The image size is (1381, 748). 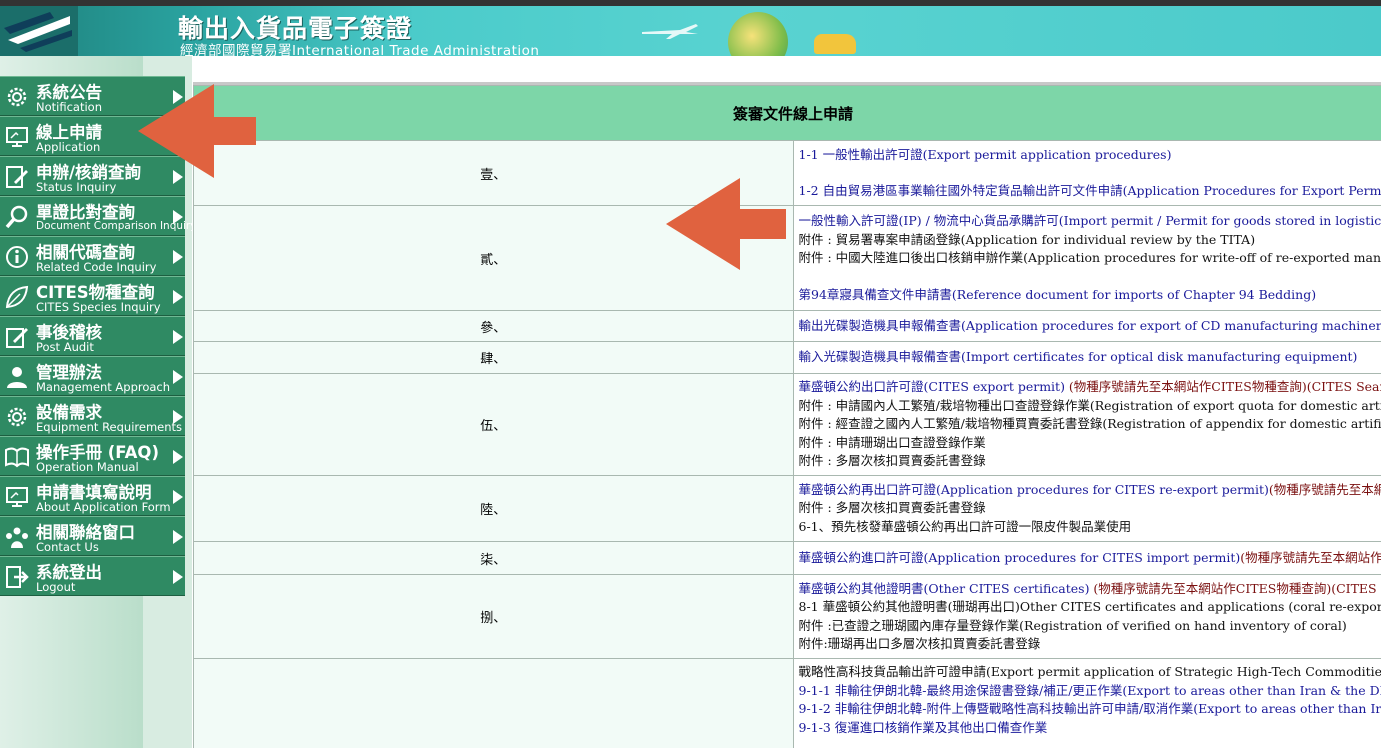 I want to click on sidebar-item-application-form-guide: 申請書填寫說明 About Application Form, so click(x=92, y=496).